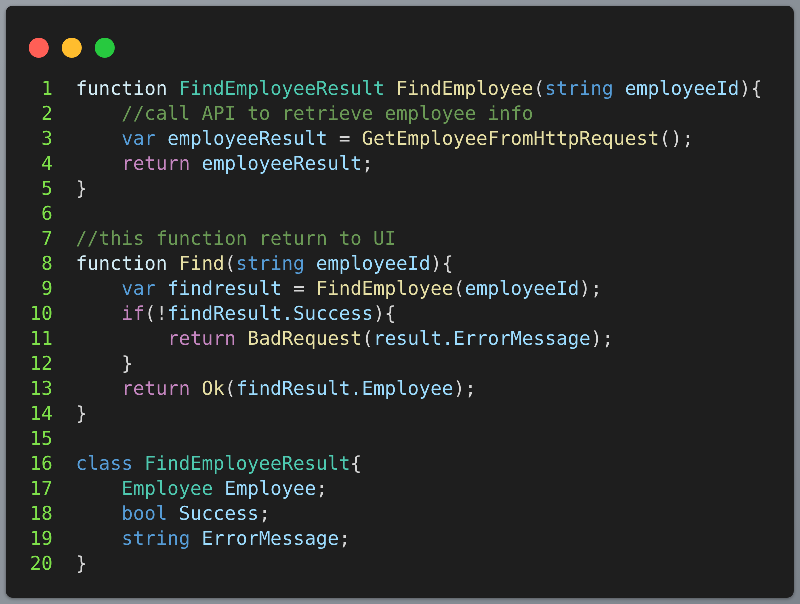 The image size is (800, 604). What do you see at coordinates (41, 489) in the screenshot?
I see `line-number: 17` at bounding box center [41, 489].